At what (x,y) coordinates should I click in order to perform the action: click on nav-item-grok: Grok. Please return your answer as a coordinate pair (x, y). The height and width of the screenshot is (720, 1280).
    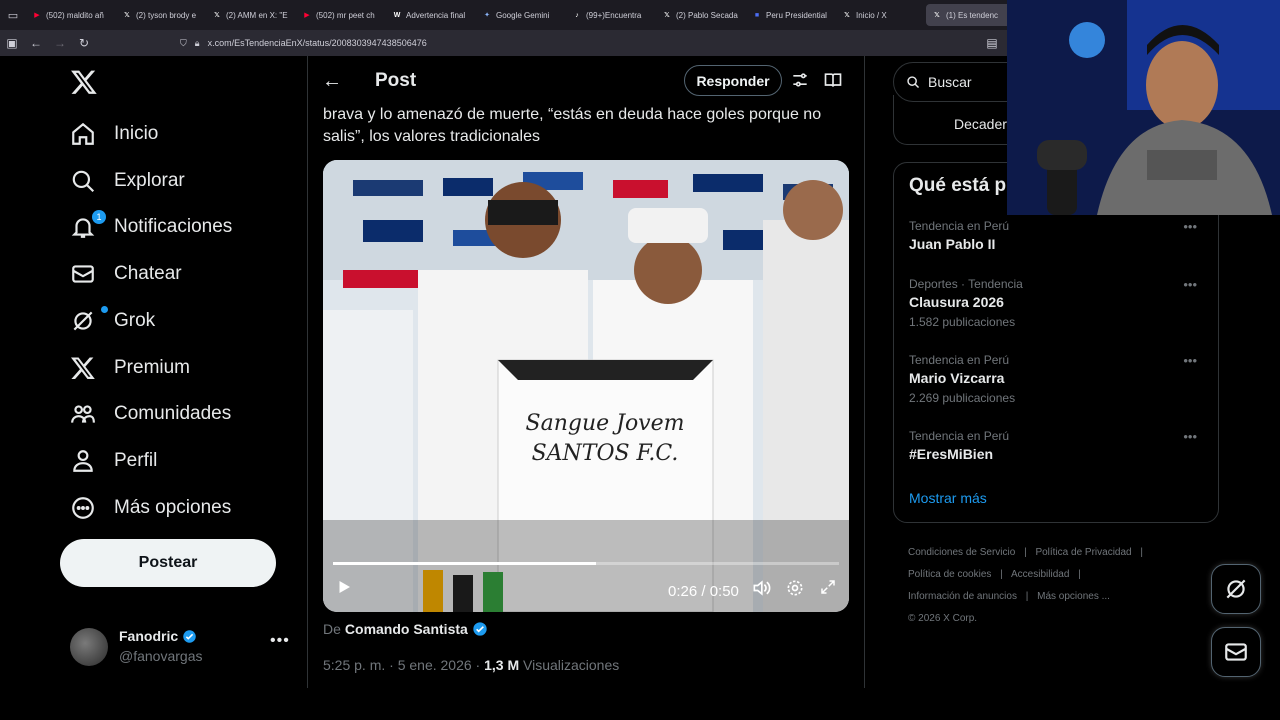
    Looking at the image, I should click on (112, 321).